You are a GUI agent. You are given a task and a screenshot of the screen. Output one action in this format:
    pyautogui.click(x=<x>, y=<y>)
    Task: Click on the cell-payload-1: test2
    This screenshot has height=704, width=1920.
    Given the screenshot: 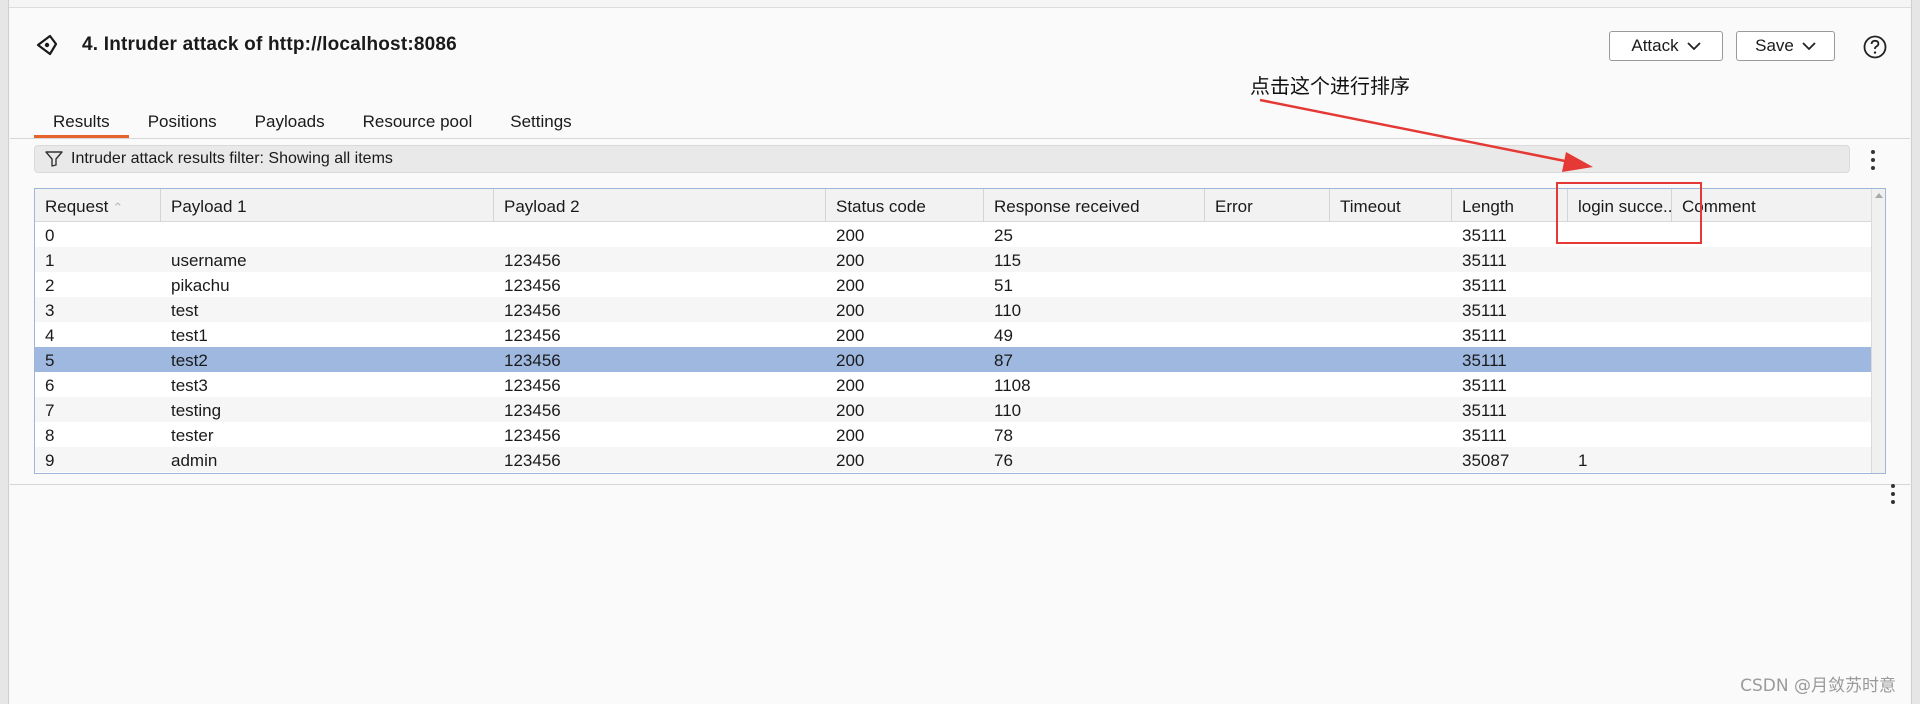 What is the action you would take?
    pyautogui.click(x=189, y=360)
    